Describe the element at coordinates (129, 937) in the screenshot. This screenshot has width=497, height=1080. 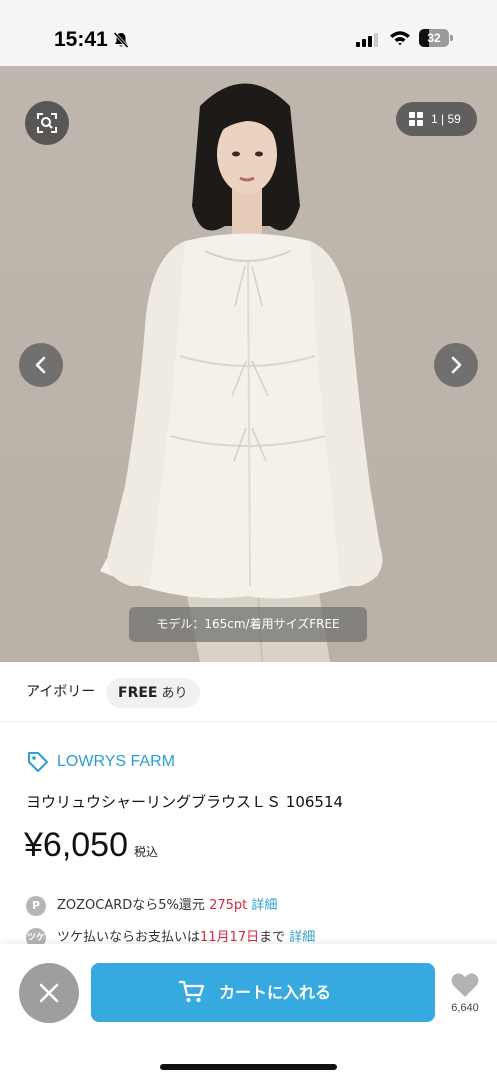
I see `tsuke-text-before: ツケ払いならお支払いは` at that location.